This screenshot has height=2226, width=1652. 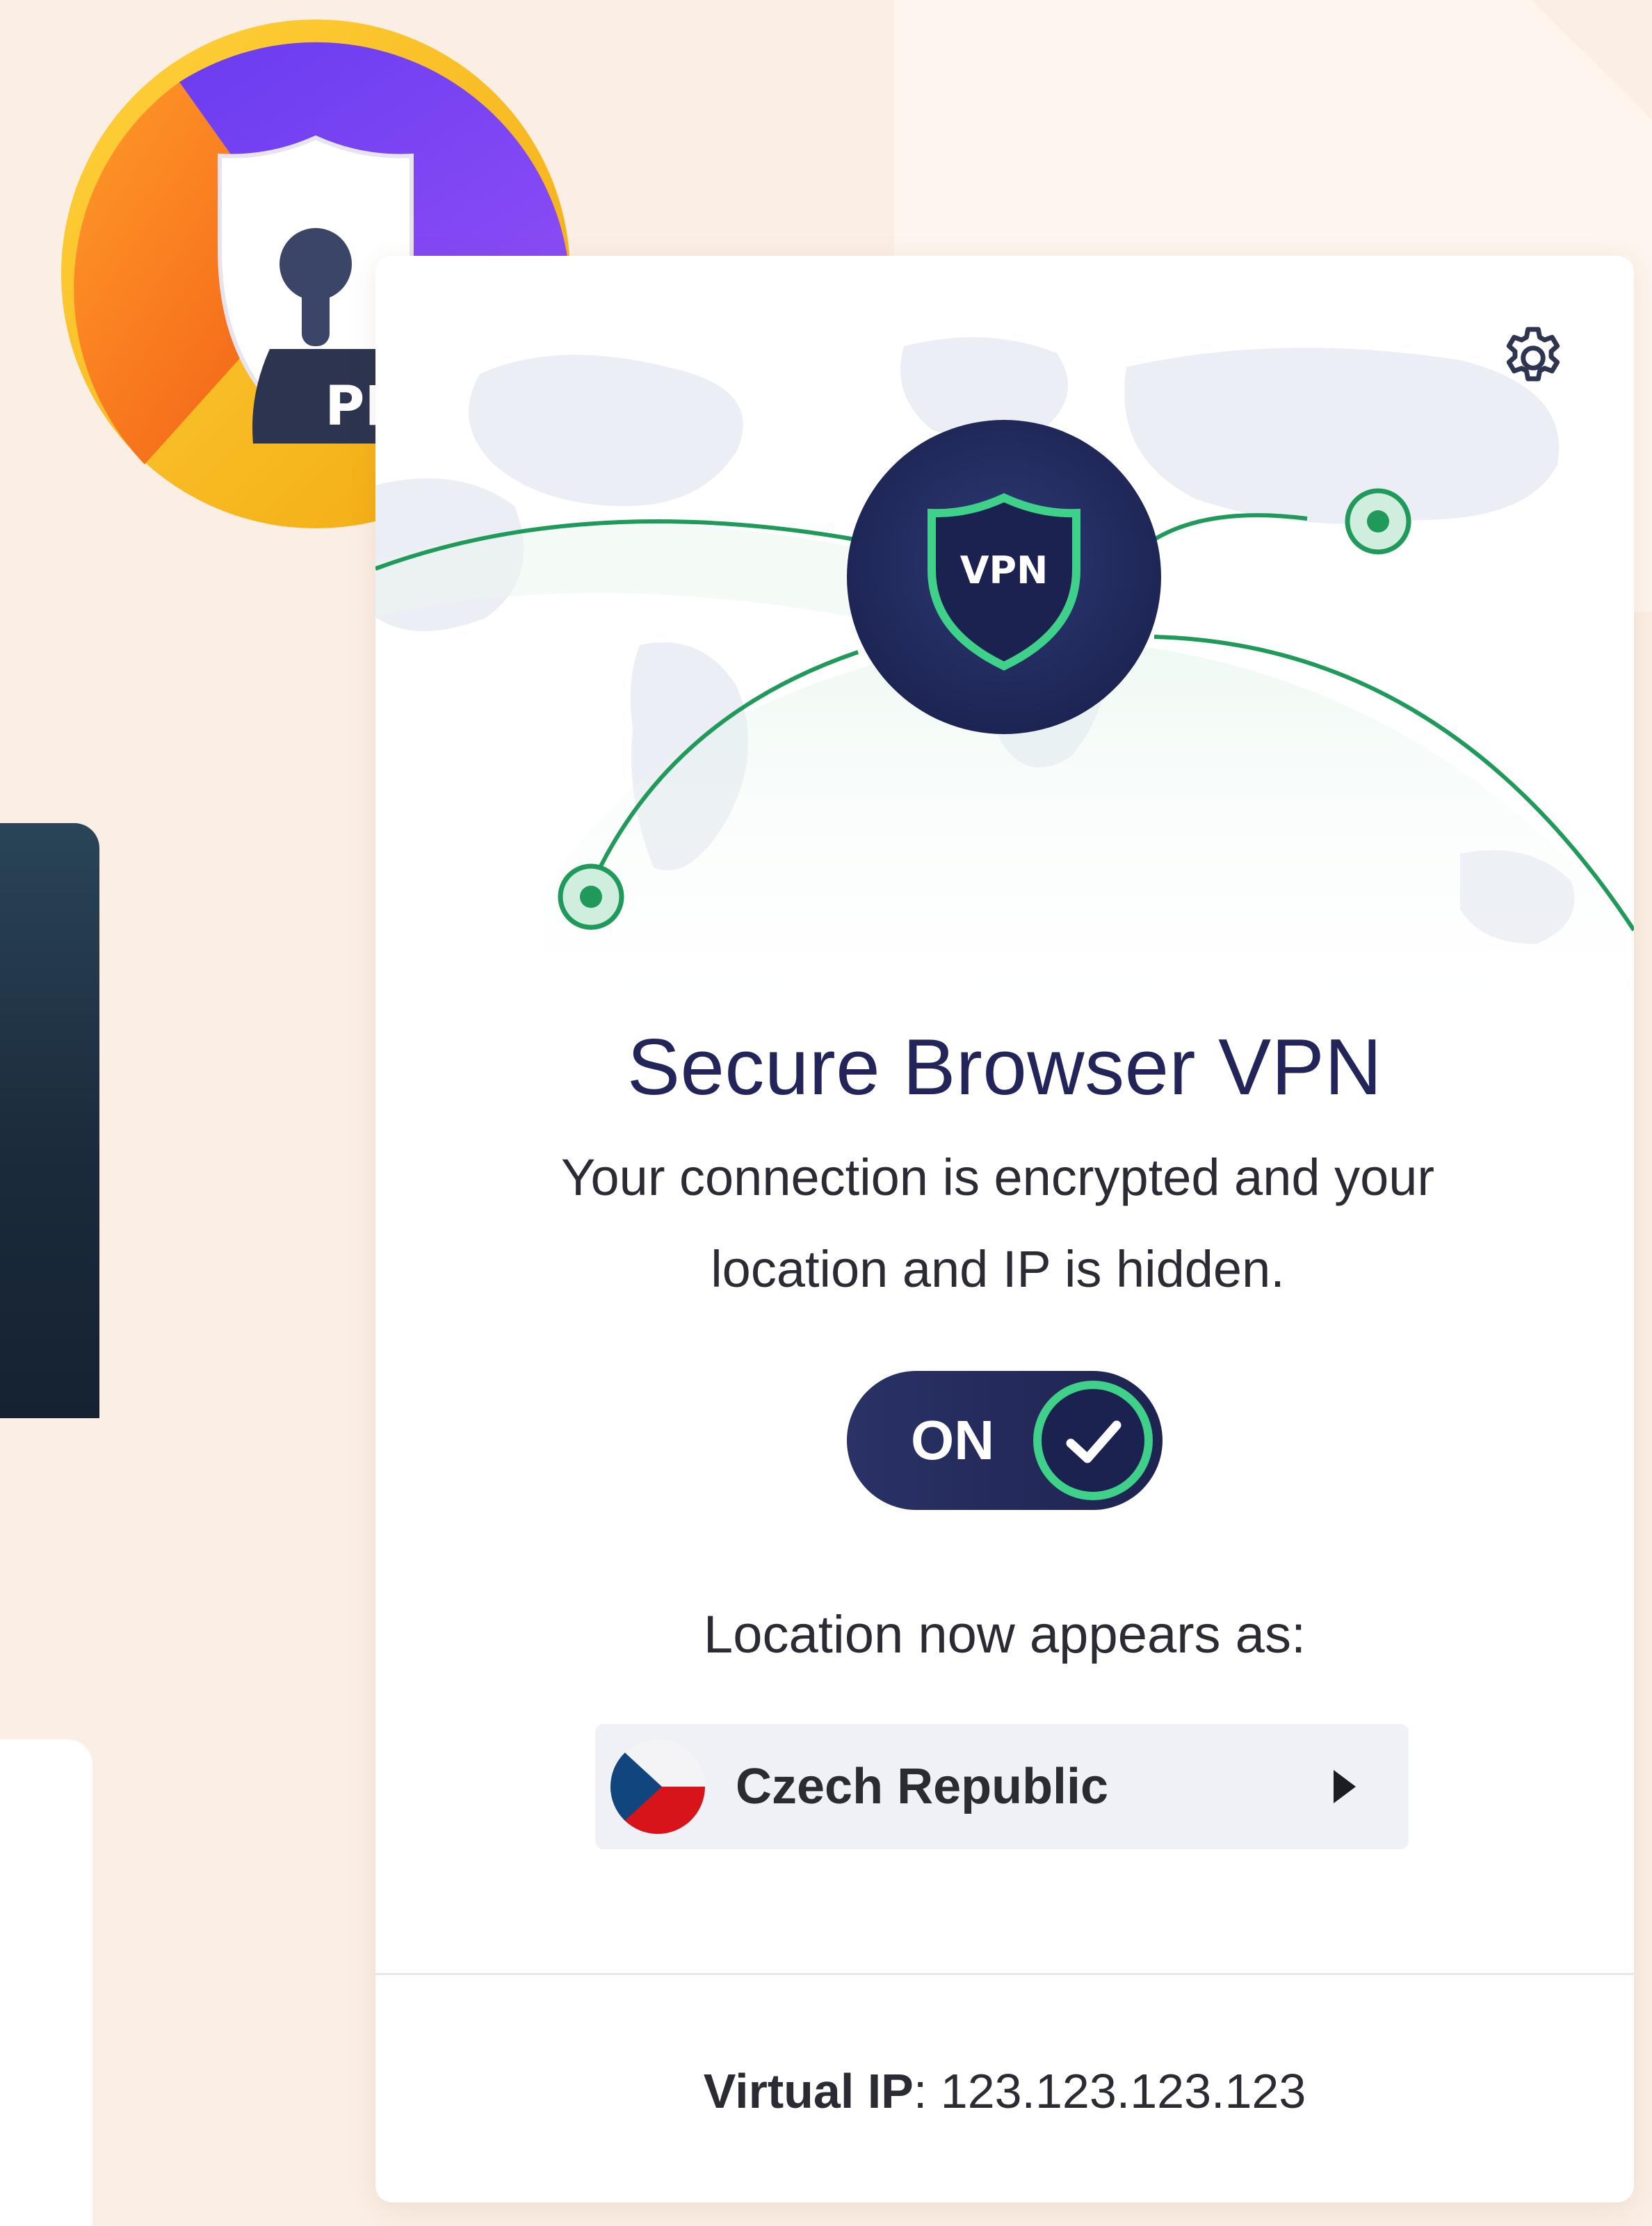 What do you see at coordinates (1345, 1787) in the screenshot?
I see `chevron-right-icon` at bounding box center [1345, 1787].